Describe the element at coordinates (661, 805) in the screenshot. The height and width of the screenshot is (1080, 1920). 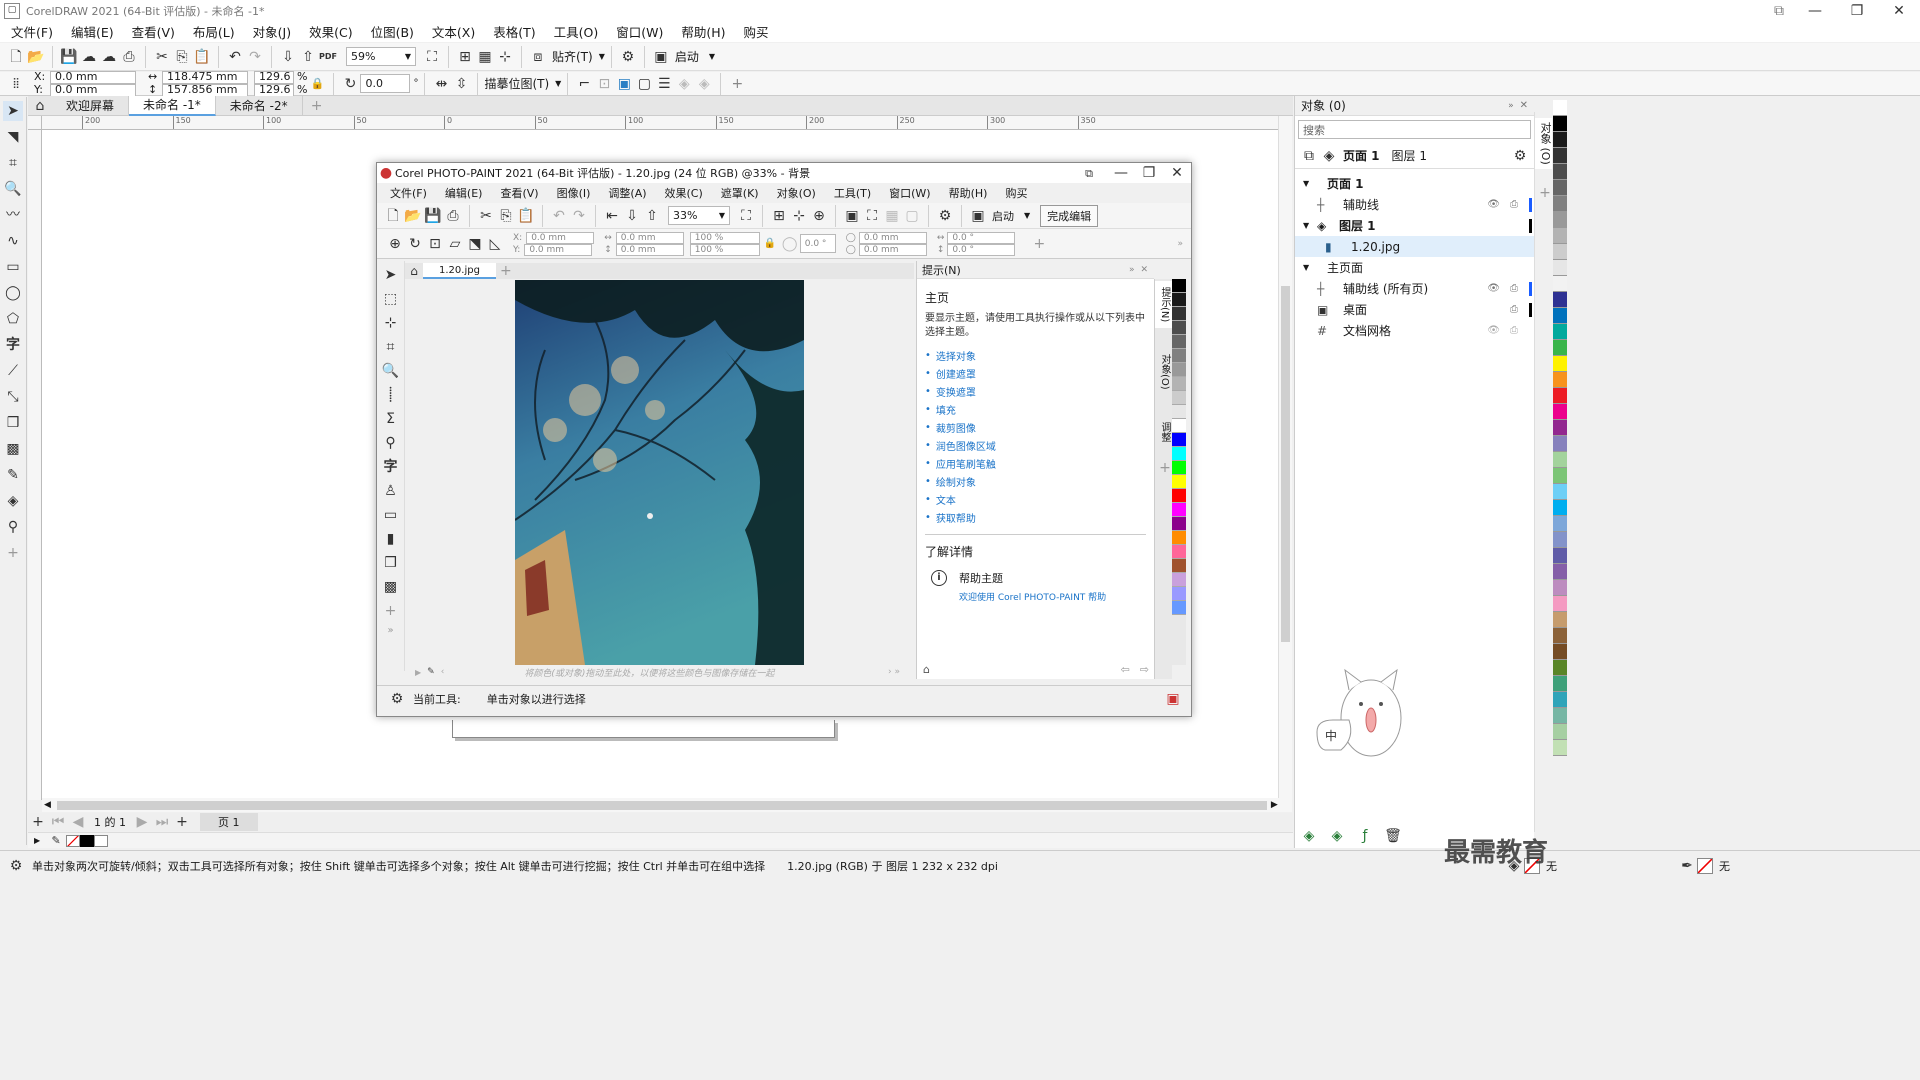
I see `horizontal-scroll-thumb` at that location.